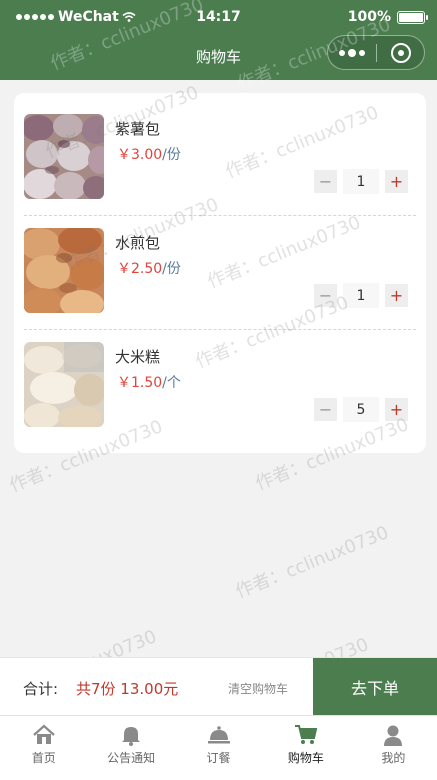  Describe the element at coordinates (312, 562) in the screenshot. I see `watermark: 作者：cclinux0730` at that location.